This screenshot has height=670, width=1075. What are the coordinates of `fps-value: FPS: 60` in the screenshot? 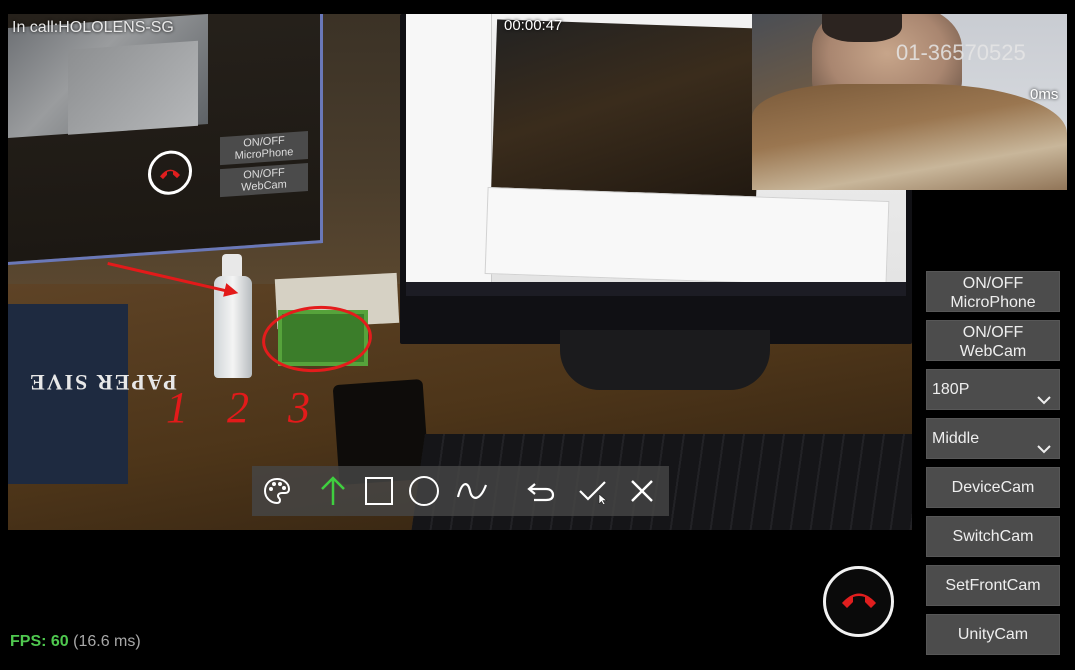 It's located at (39, 641).